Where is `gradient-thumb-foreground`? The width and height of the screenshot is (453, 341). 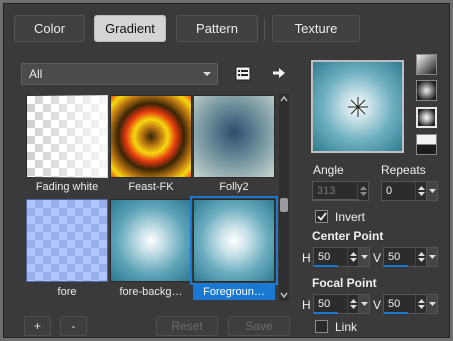
gradient-thumb-foreground is located at coordinates (234, 240).